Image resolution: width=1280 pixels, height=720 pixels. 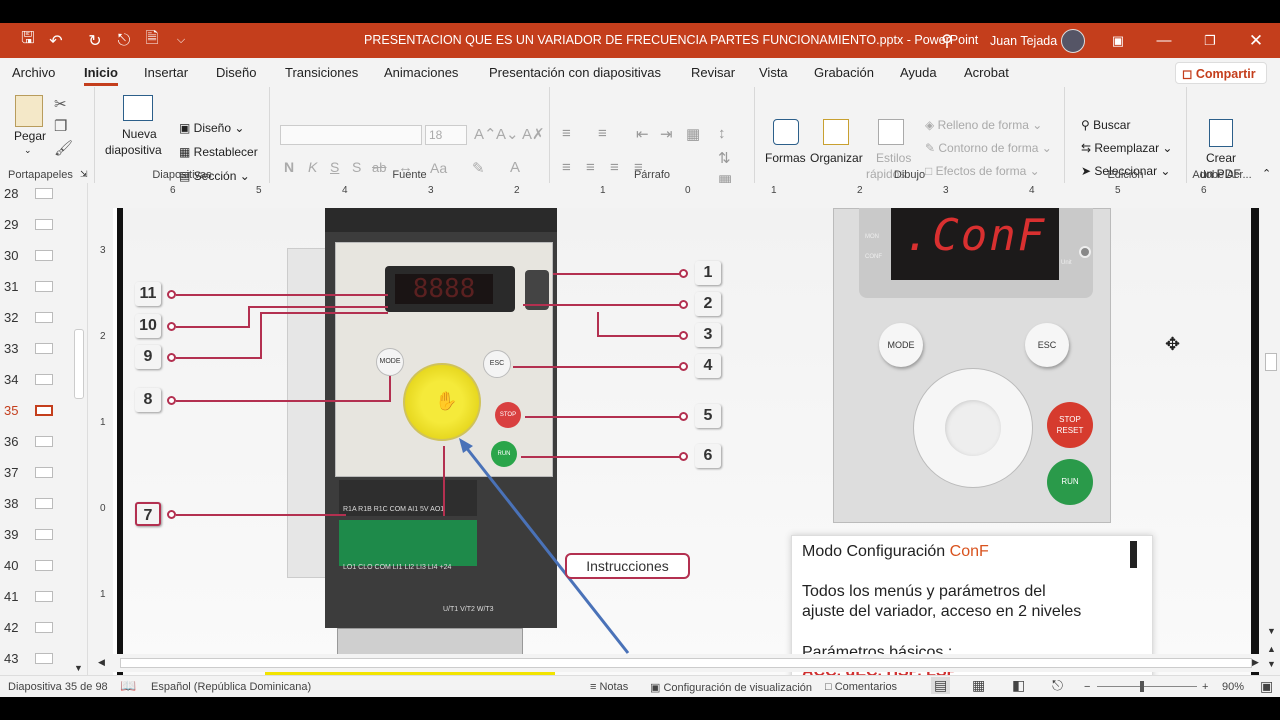 I want to click on paste-dropdown-icon: ⌄, so click(x=28, y=150).